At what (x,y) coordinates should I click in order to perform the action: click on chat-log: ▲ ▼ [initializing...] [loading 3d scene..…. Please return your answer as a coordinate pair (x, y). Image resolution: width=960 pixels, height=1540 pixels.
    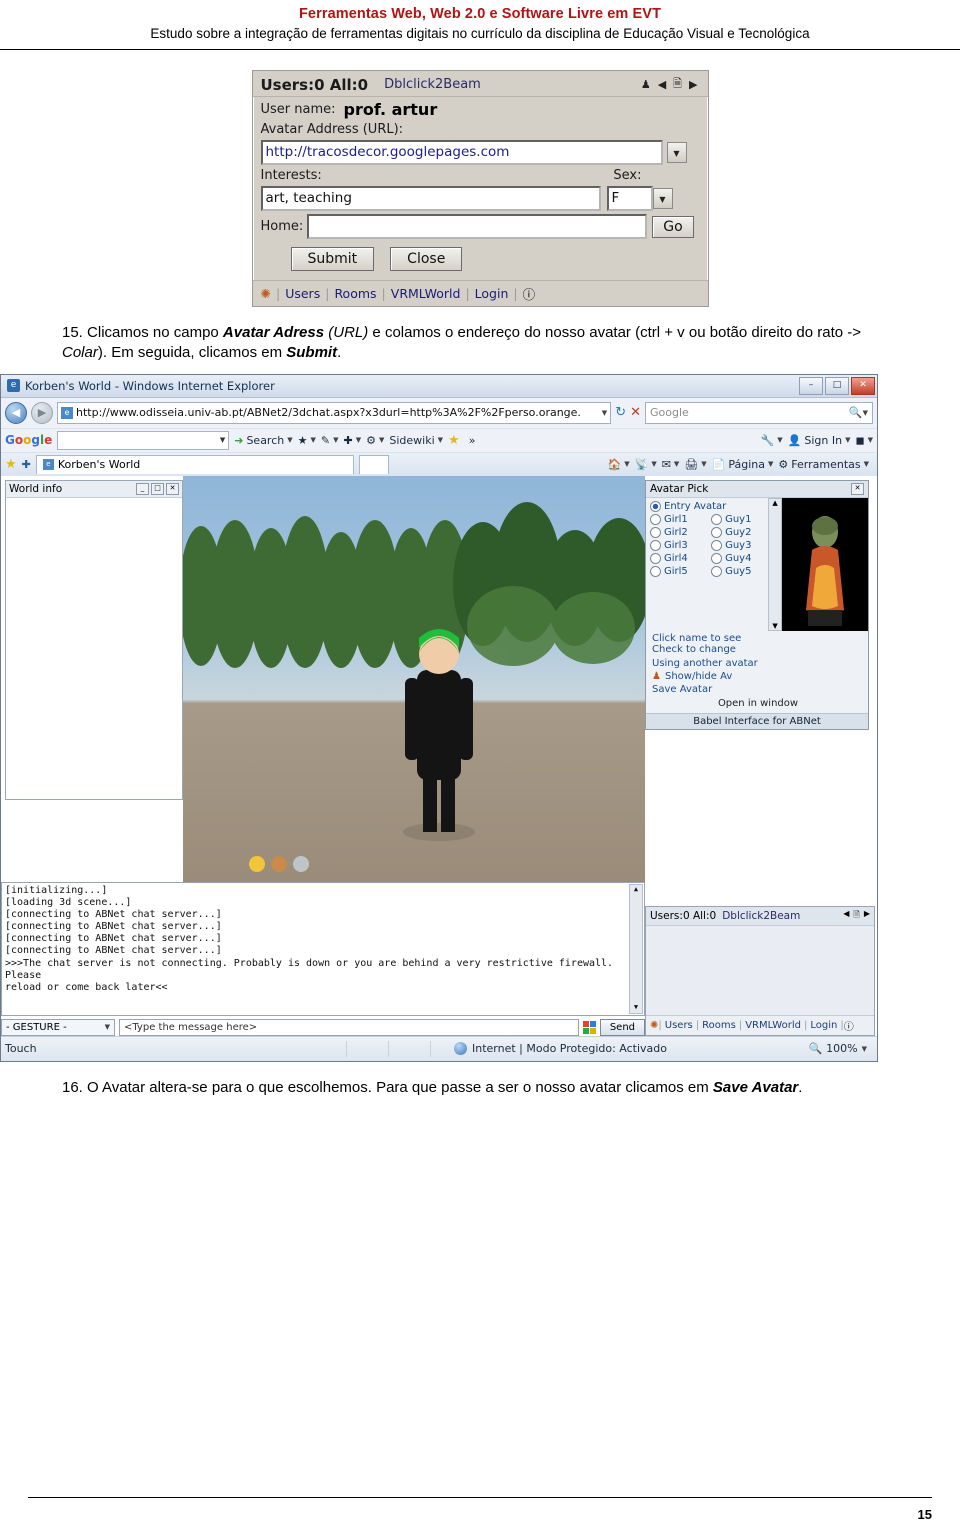
    Looking at the image, I should click on (323, 948).